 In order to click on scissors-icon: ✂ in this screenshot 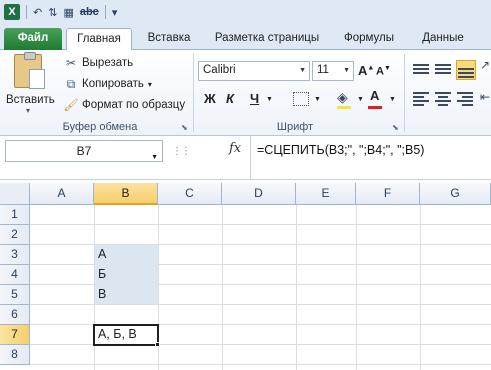, I will do `click(71, 63)`.